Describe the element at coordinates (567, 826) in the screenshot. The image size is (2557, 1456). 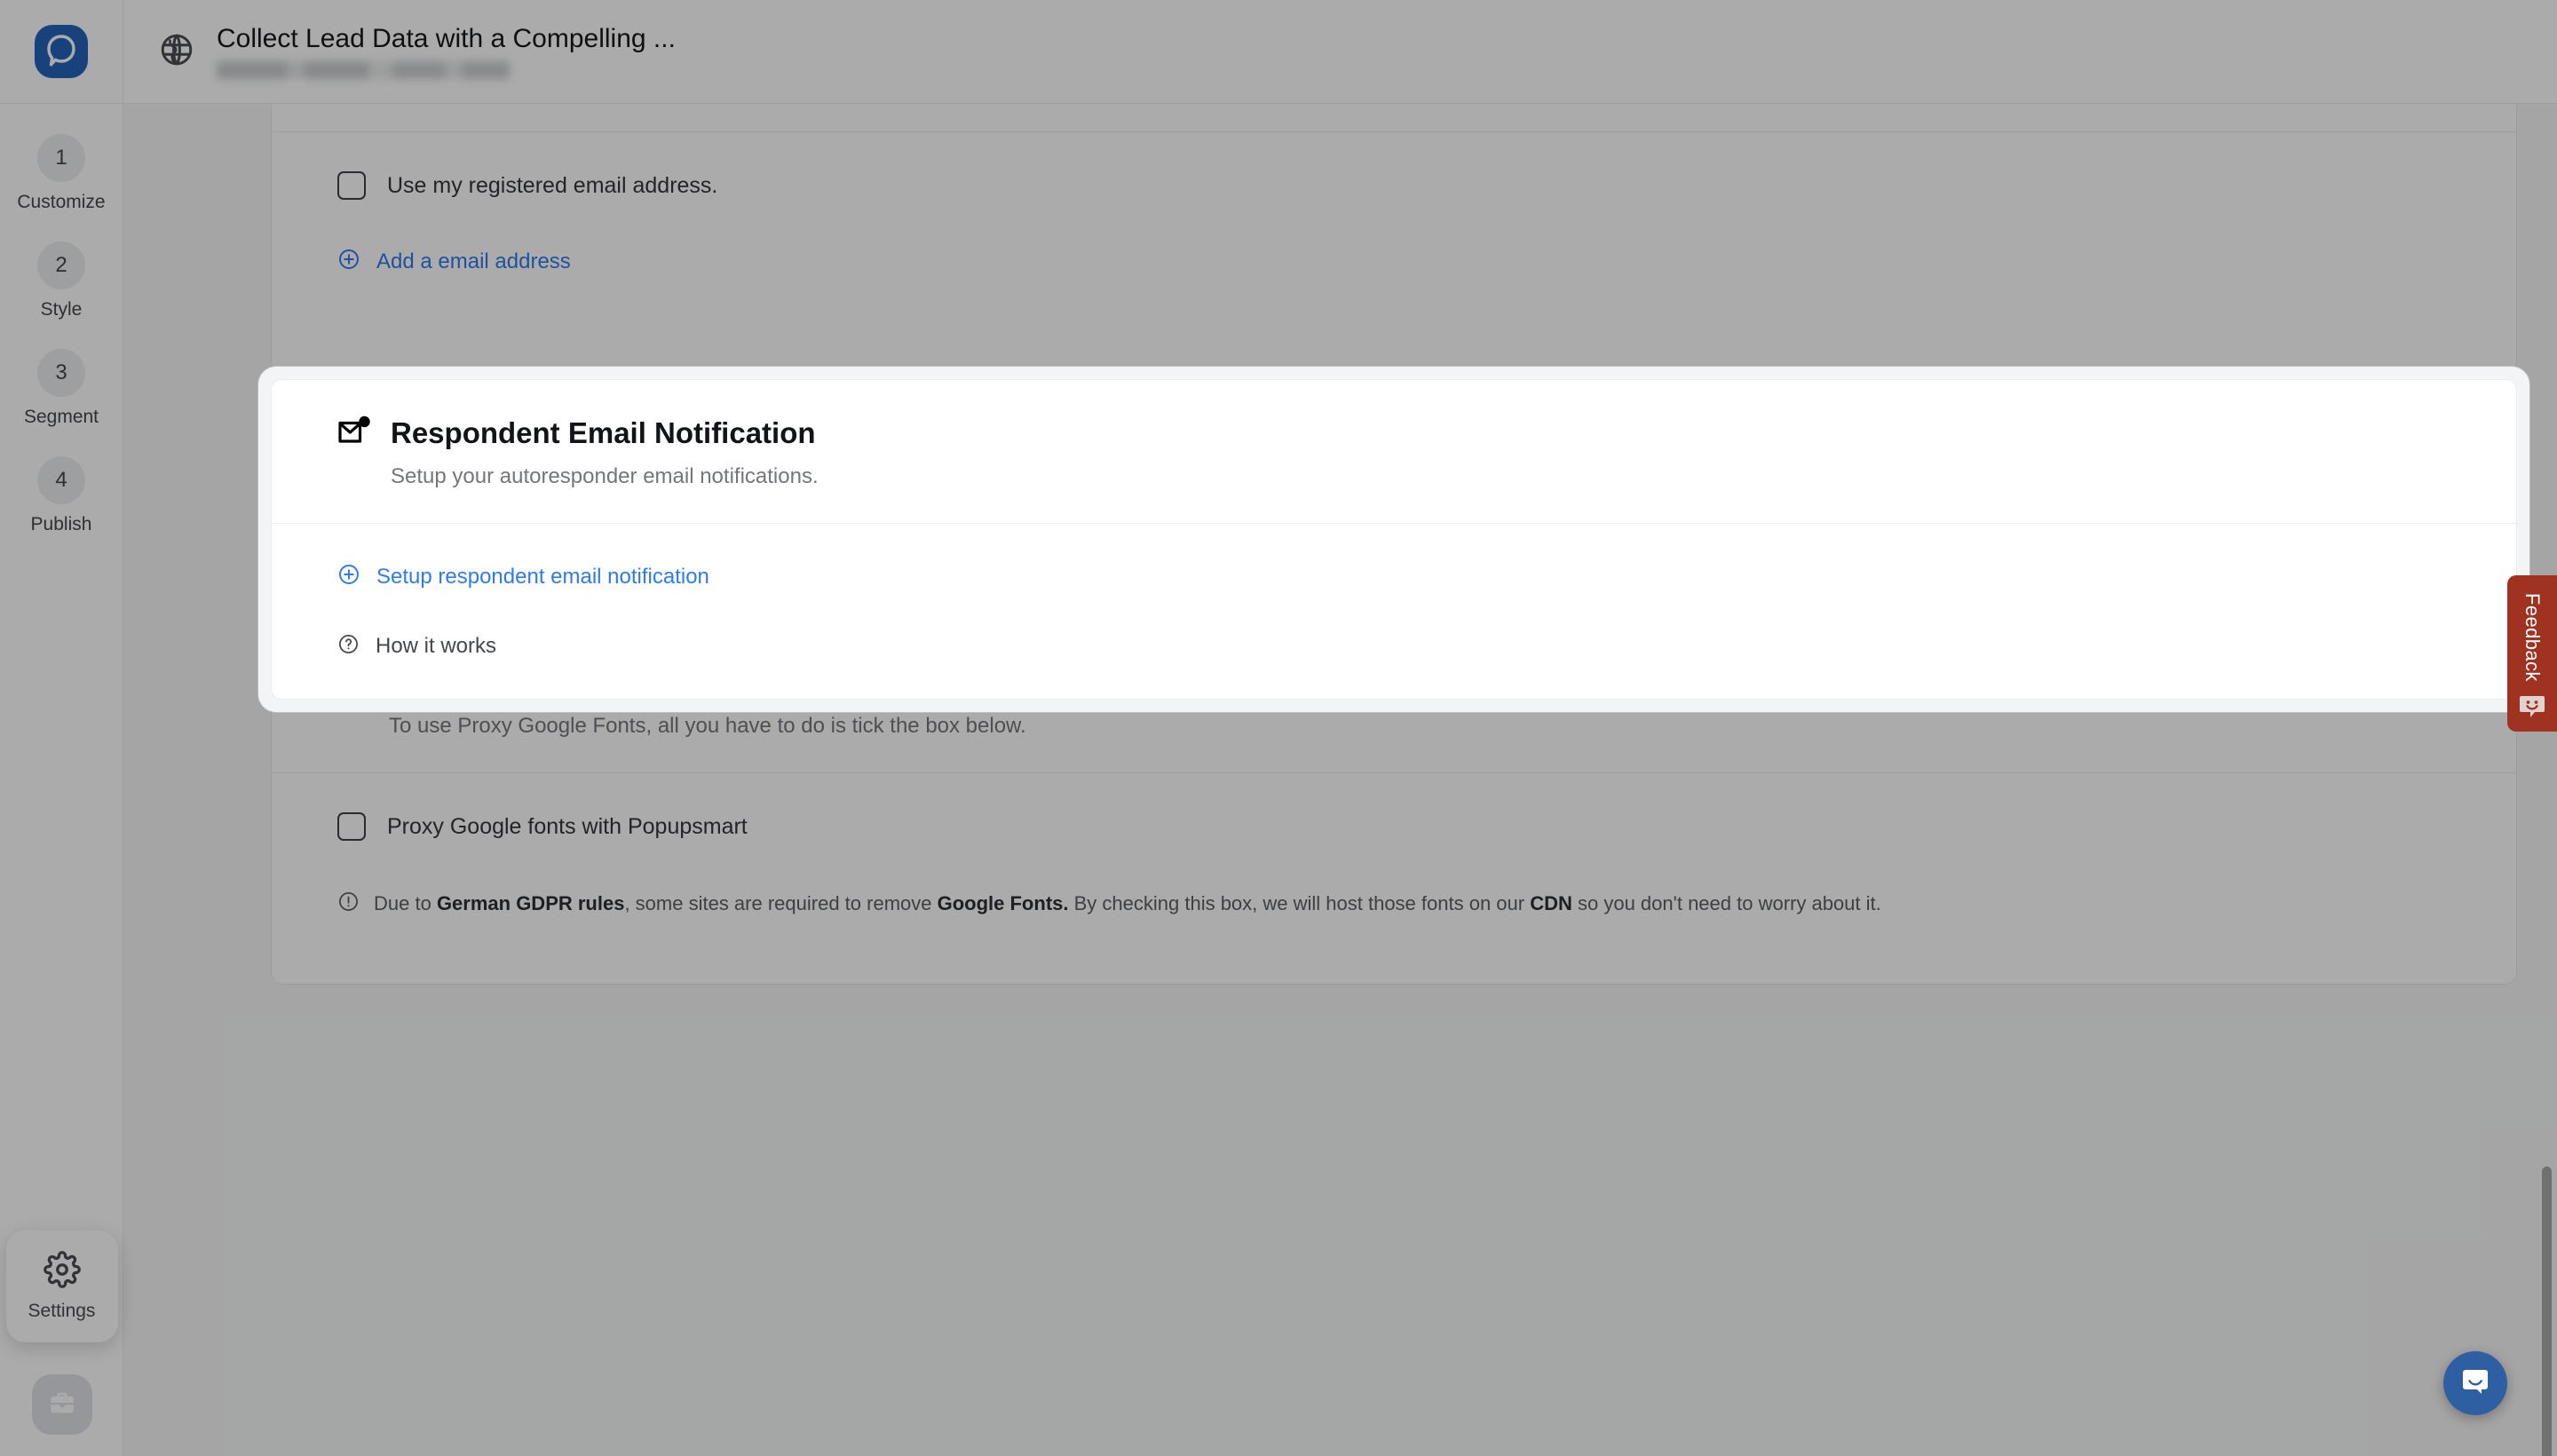
I see `proxy-google-fonts-label: Proxy Google fonts with Popupsmart` at that location.